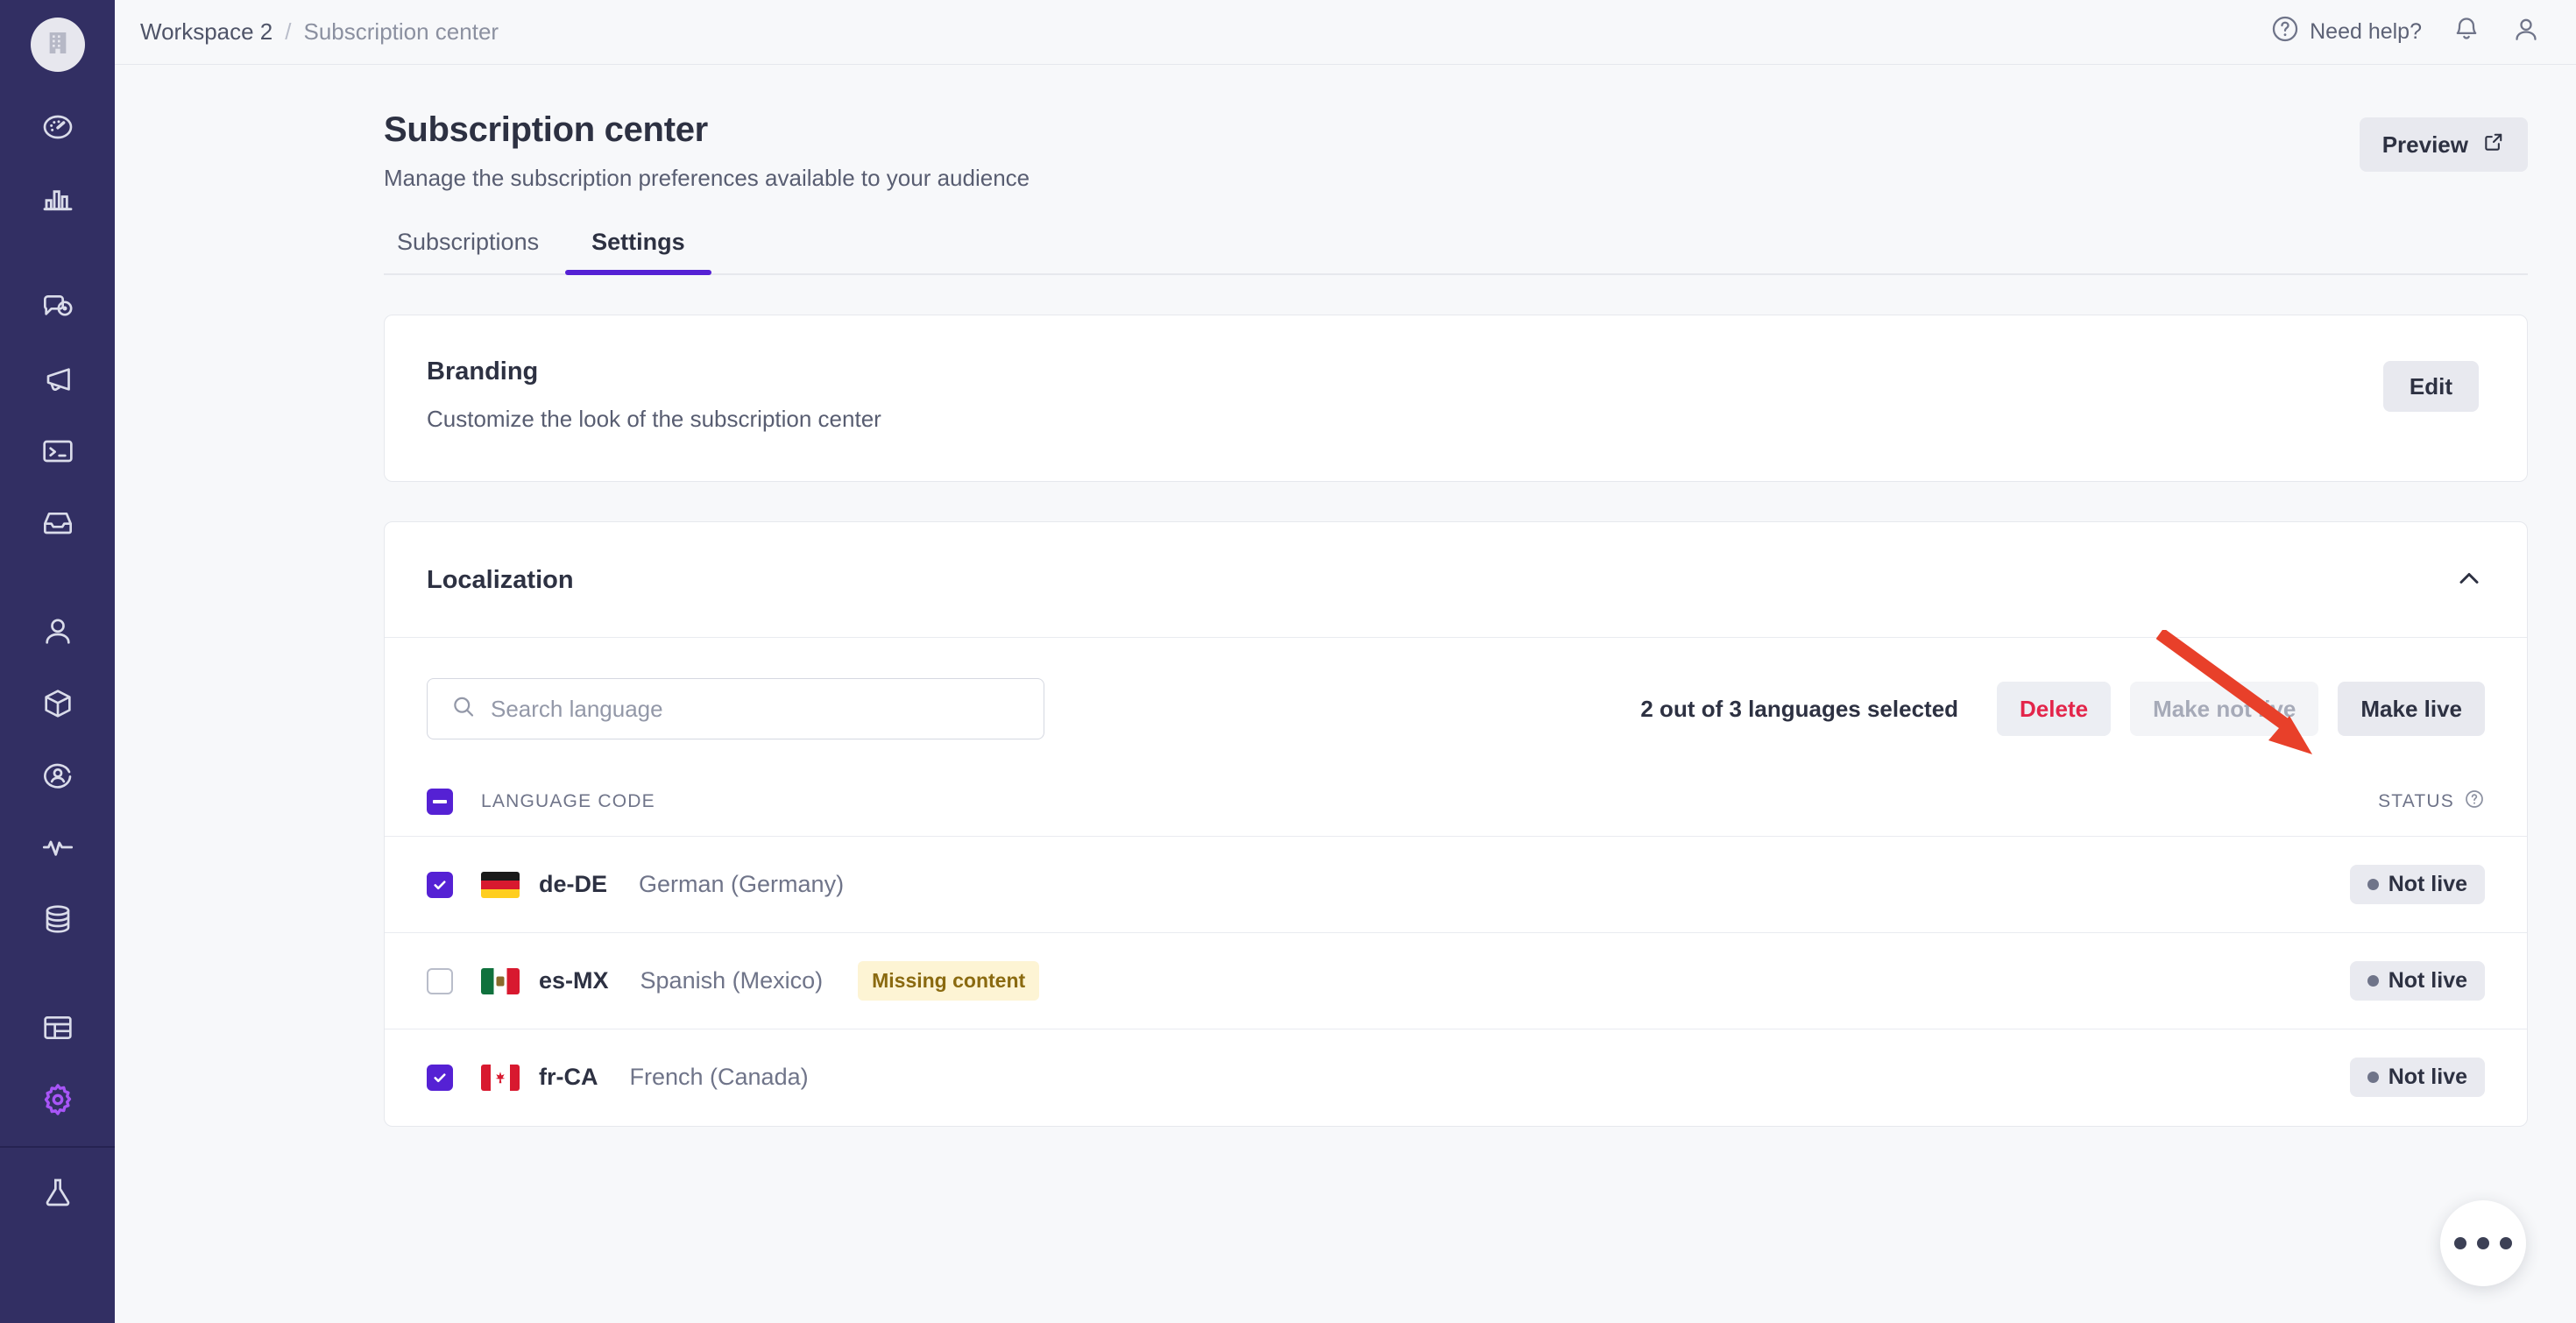 The image size is (2576, 1323). I want to click on terminal-icon, so click(57, 452).